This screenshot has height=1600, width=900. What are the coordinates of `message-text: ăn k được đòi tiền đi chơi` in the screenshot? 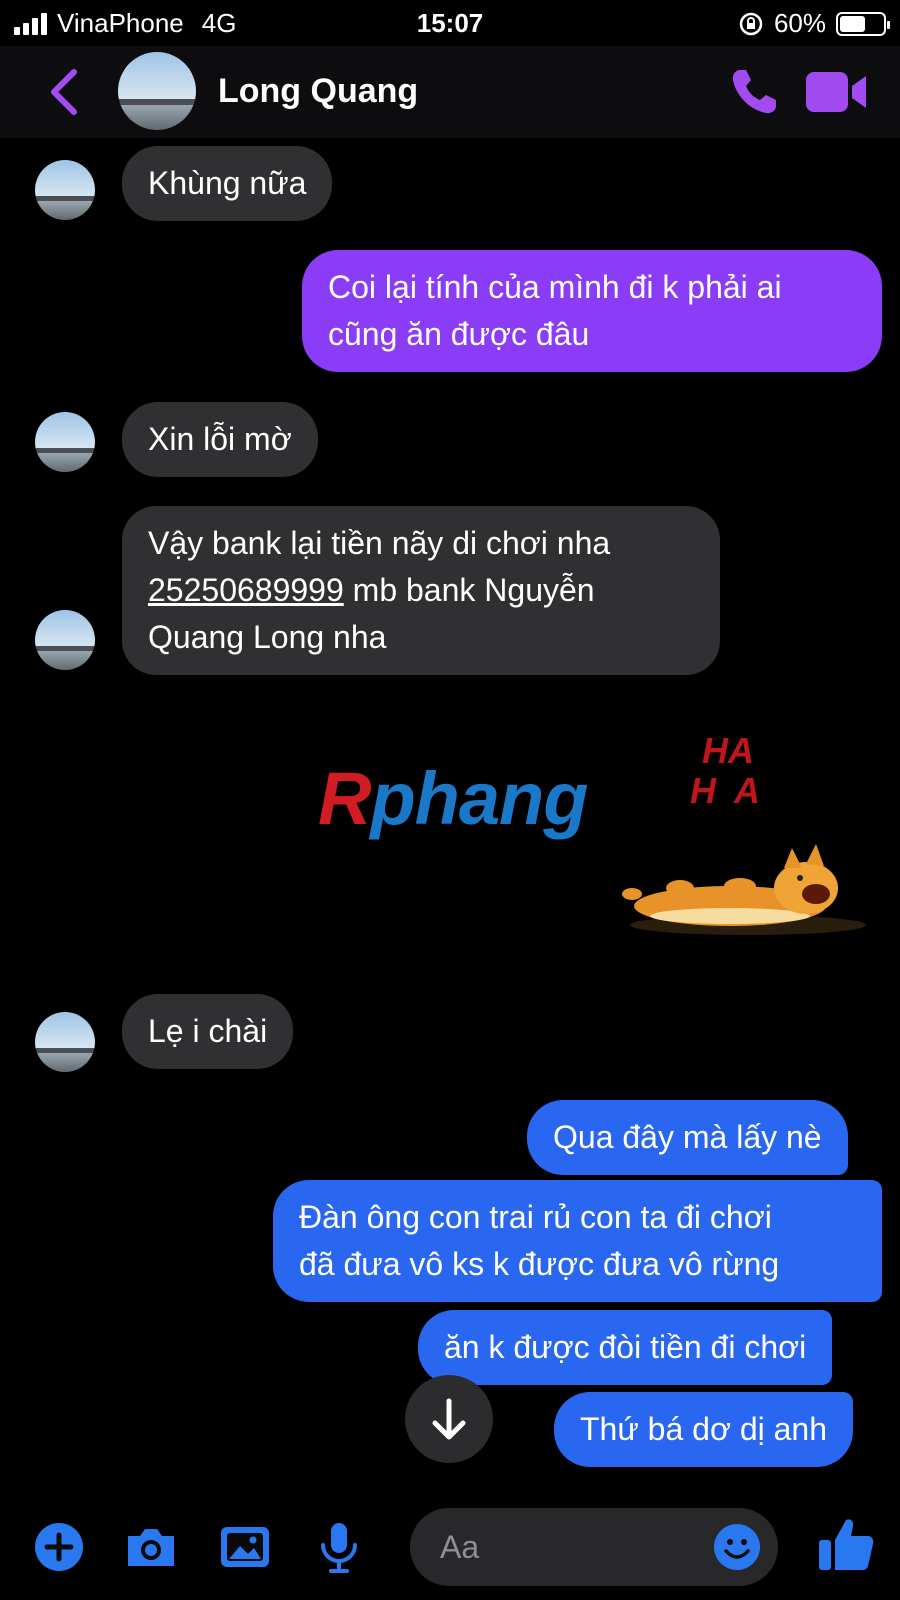 It's located at (625, 1347).